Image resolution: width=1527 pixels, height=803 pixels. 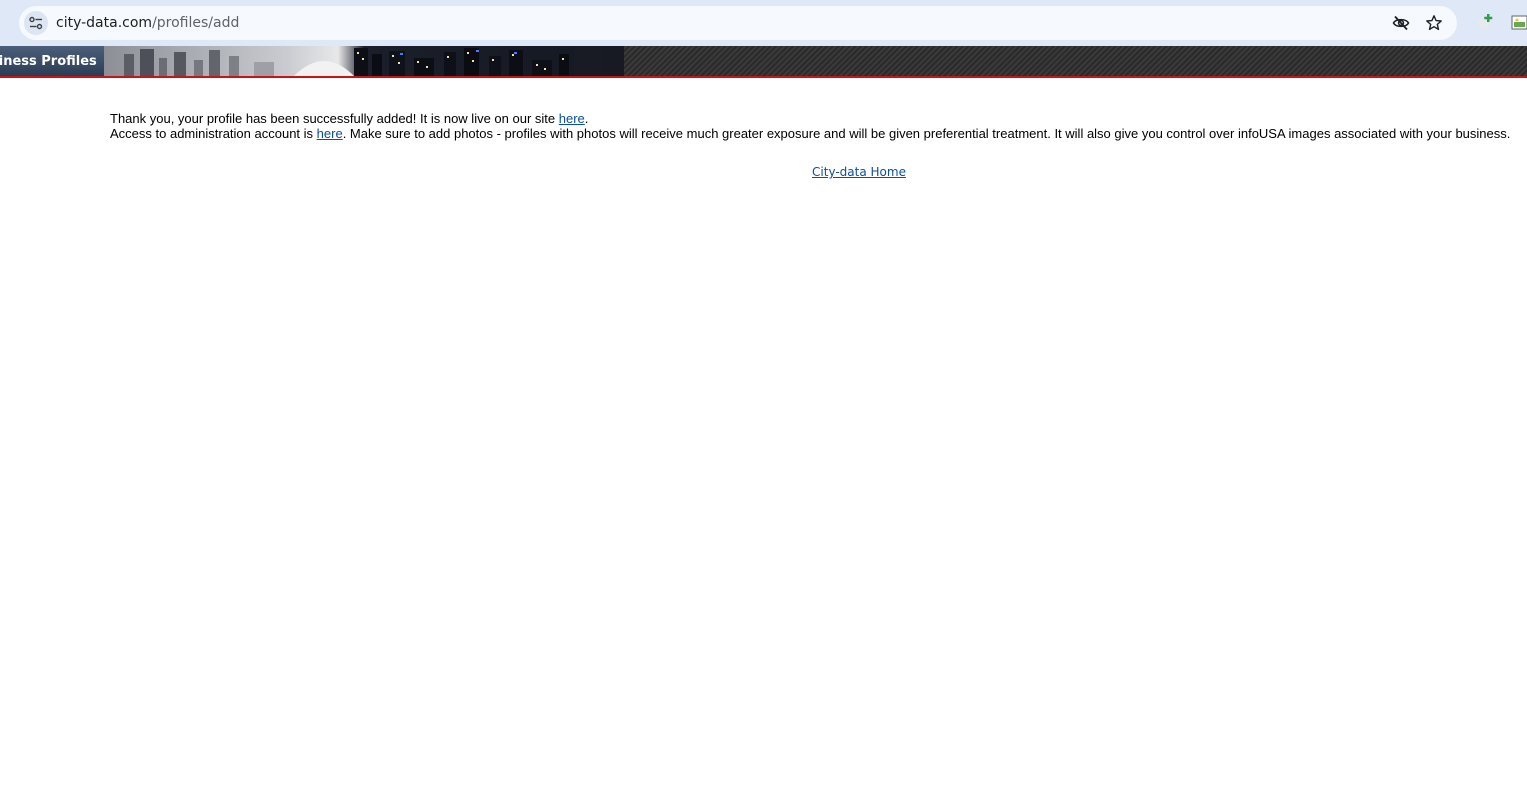 What do you see at coordinates (572, 118) in the screenshot?
I see `profile-live-link: here` at bounding box center [572, 118].